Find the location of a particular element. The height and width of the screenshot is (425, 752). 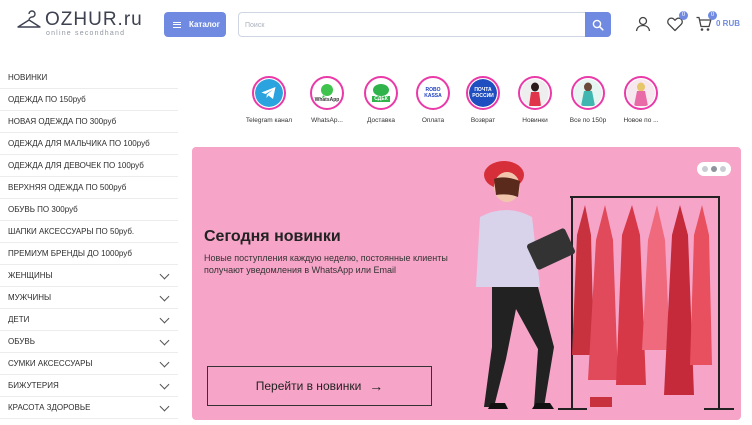

sidebar-item: ОДЕЖДА ДЛЯ МАЛЬЧИКА ПО 100руб is located at coordinates (89, 144).